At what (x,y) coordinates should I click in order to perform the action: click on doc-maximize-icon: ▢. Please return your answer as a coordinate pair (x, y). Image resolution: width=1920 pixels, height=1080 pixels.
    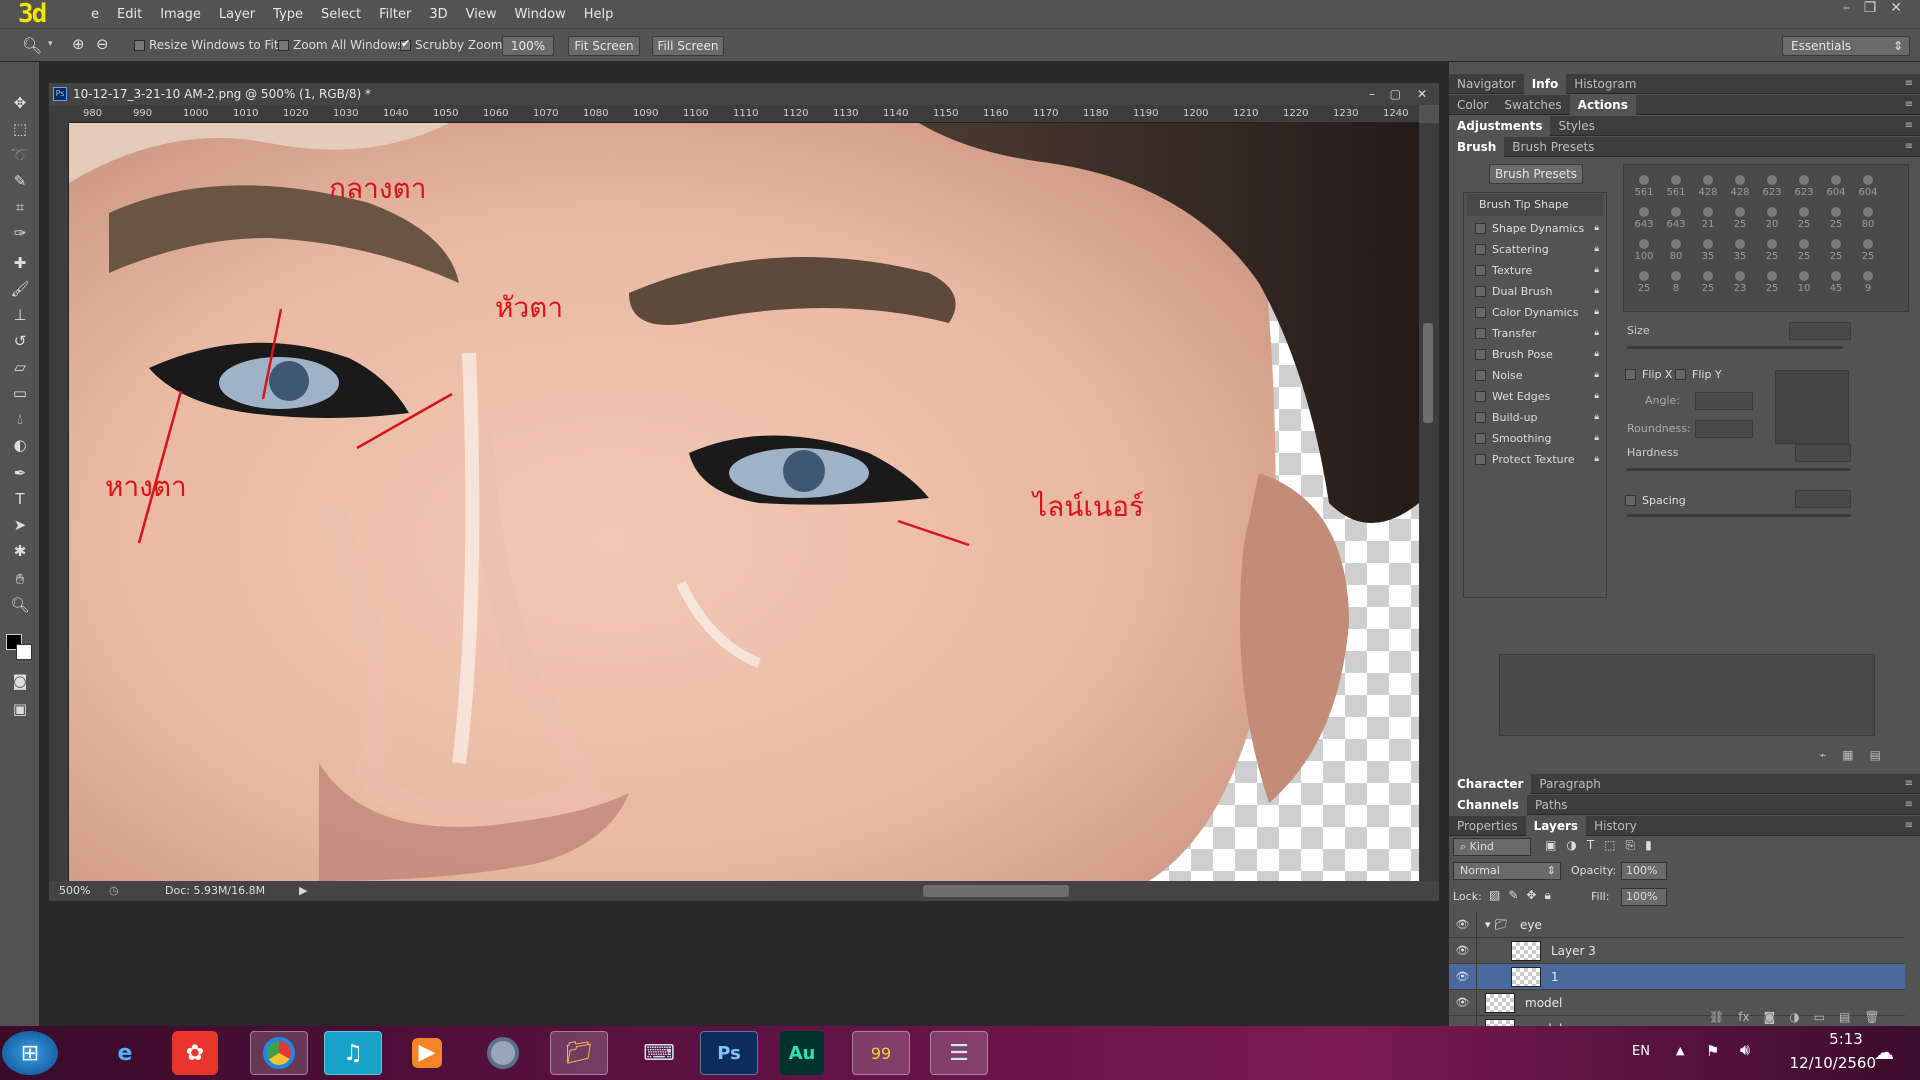
    Looking at the image, I should click on (1395, 94).